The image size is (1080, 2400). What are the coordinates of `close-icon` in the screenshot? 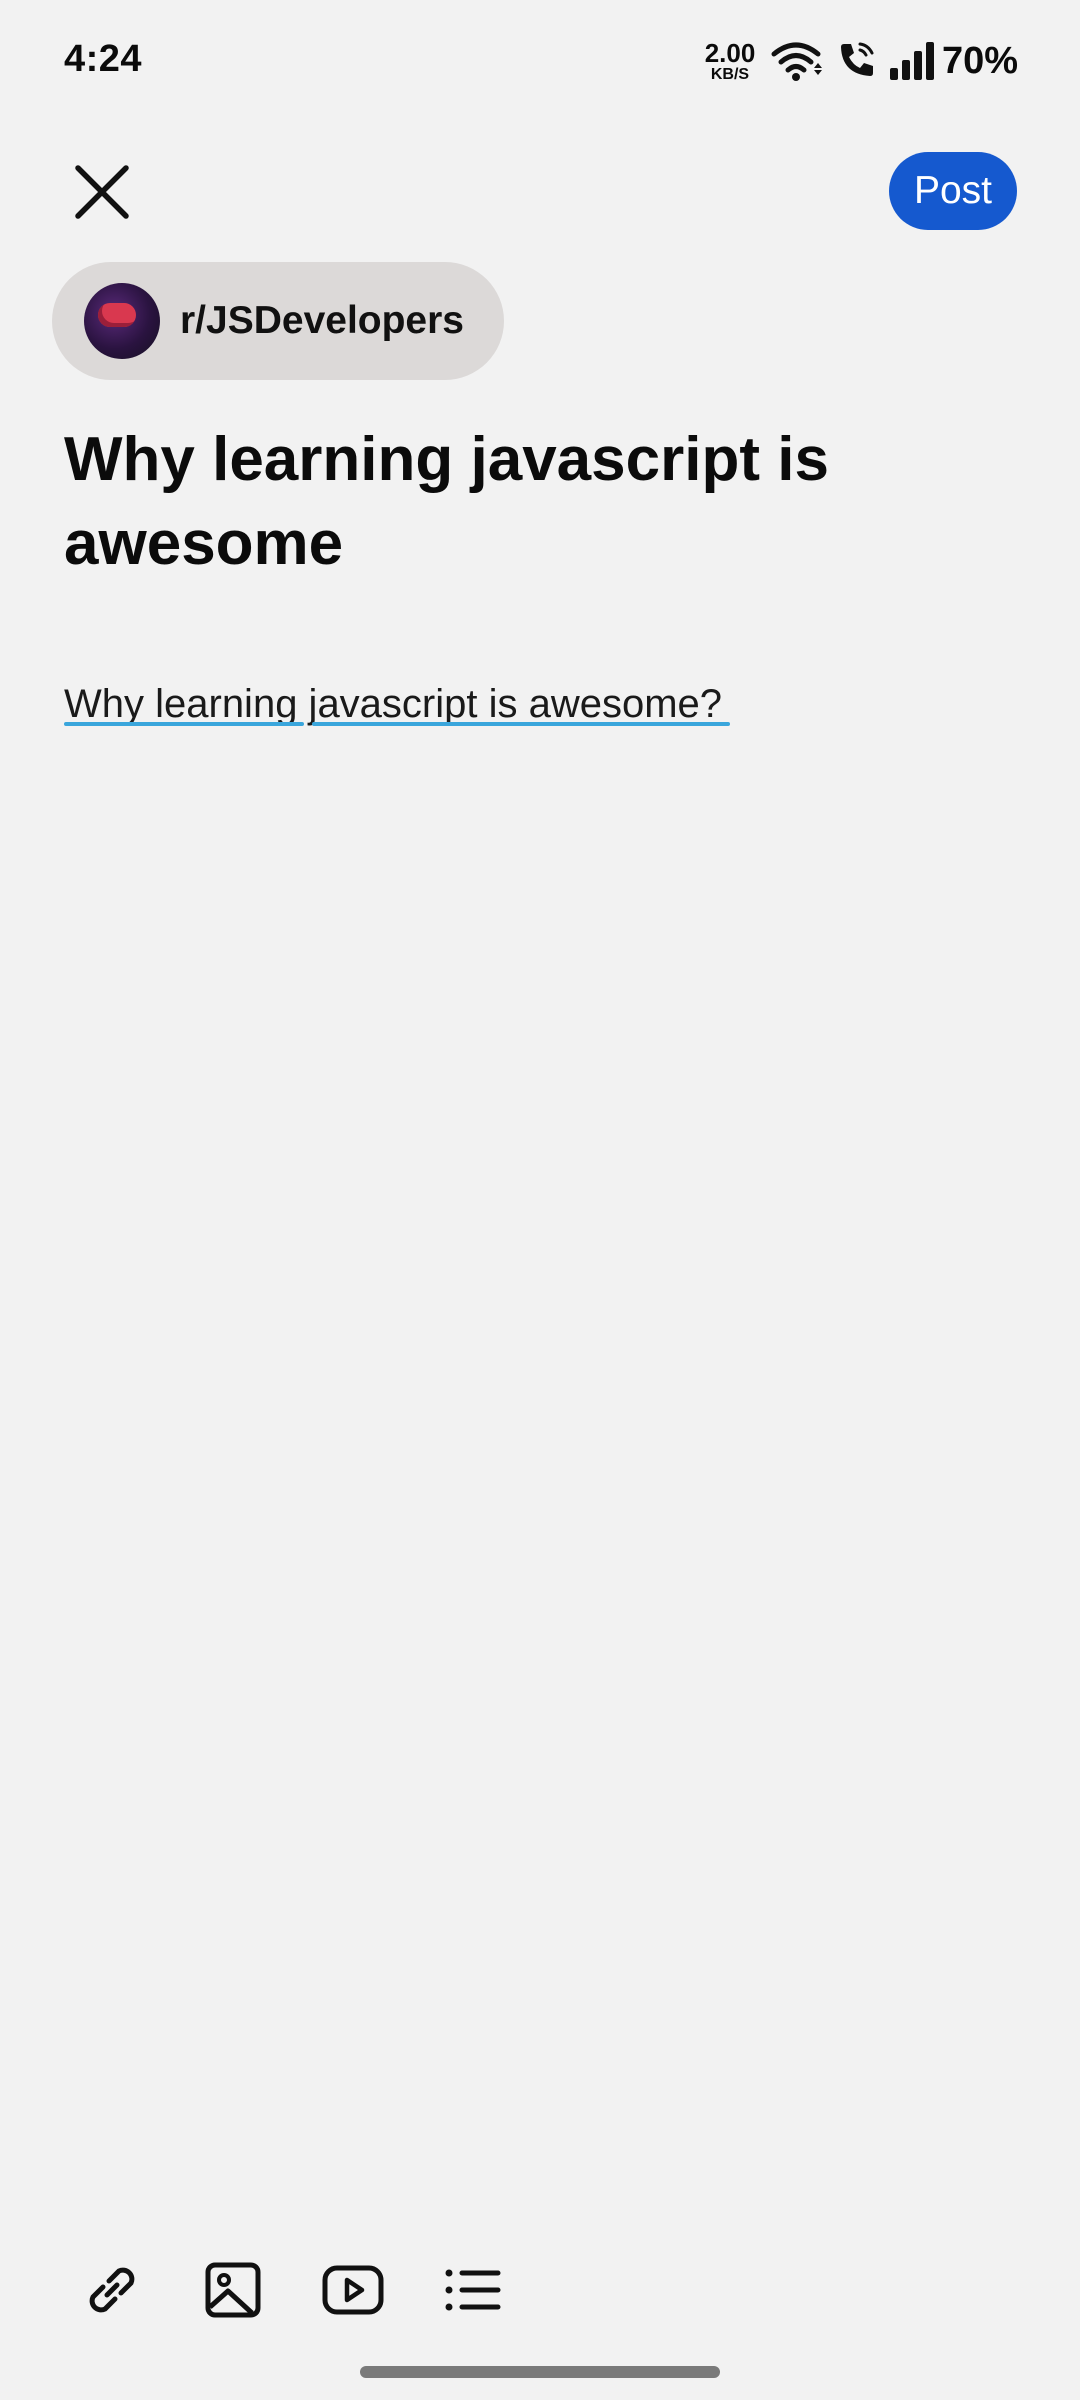 It's located at (102, 192).